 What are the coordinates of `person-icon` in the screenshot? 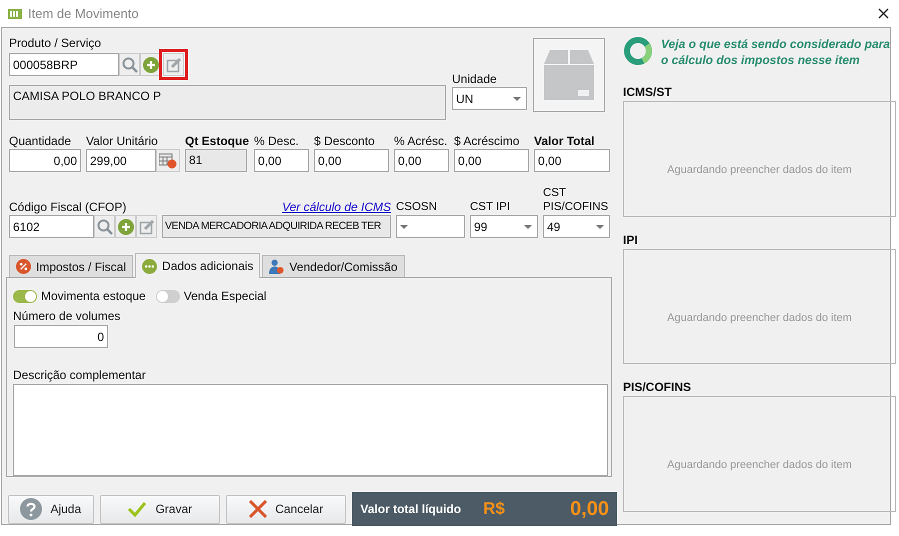 It's located at (276, 266).